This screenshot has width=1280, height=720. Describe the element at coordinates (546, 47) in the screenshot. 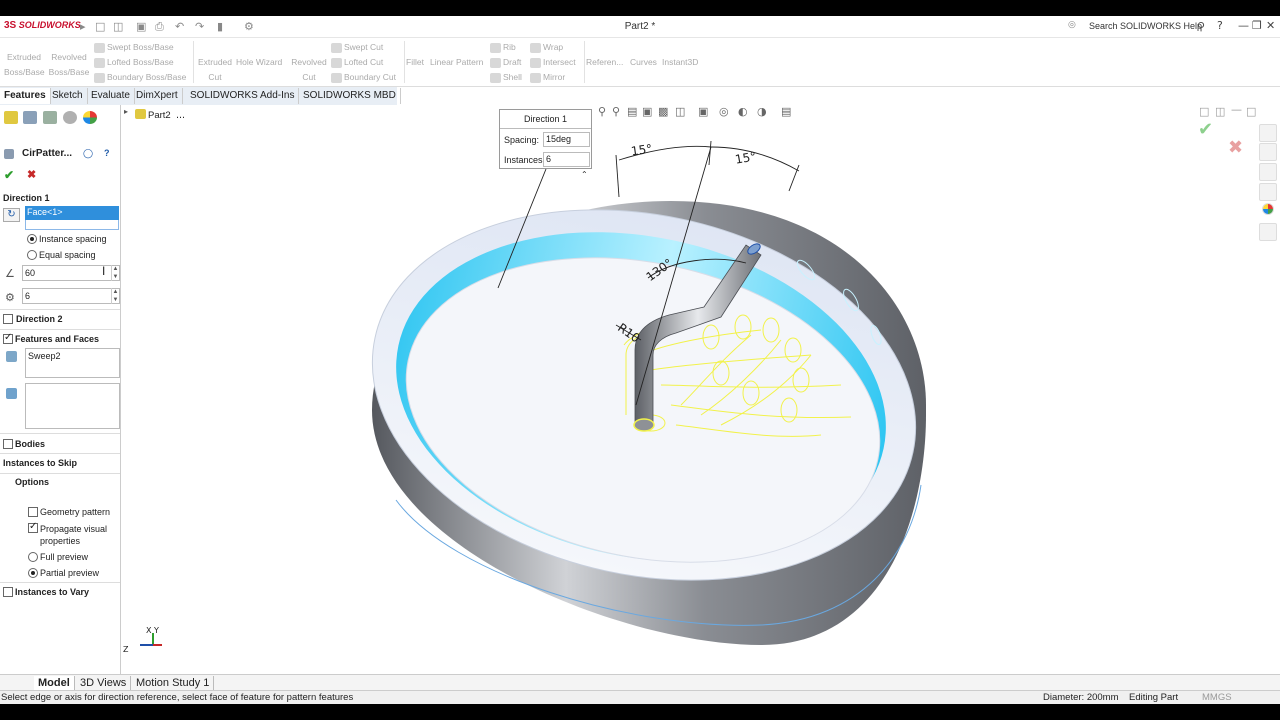

I see `wrap-button: Wrap` at that location.